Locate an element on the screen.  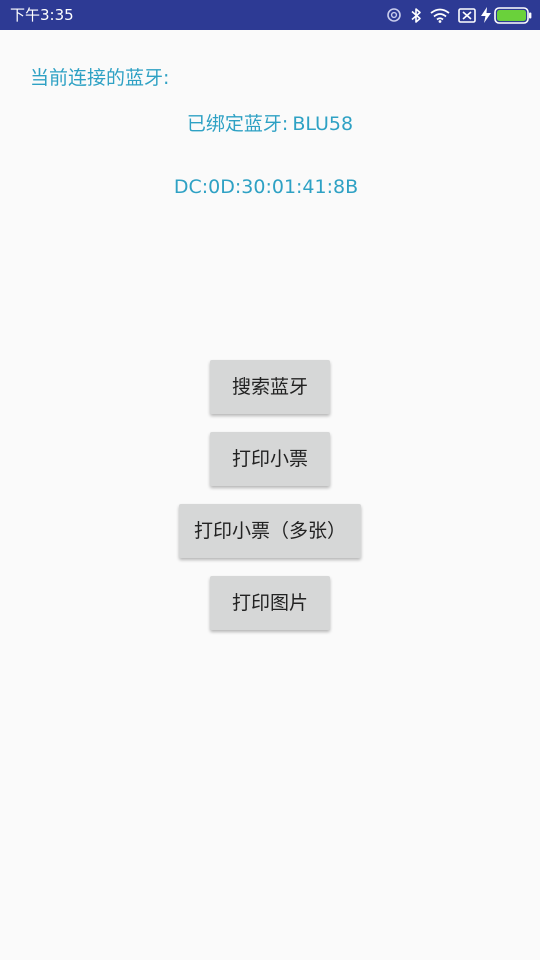
no-sim-icon is located at coordinates (467, 15).